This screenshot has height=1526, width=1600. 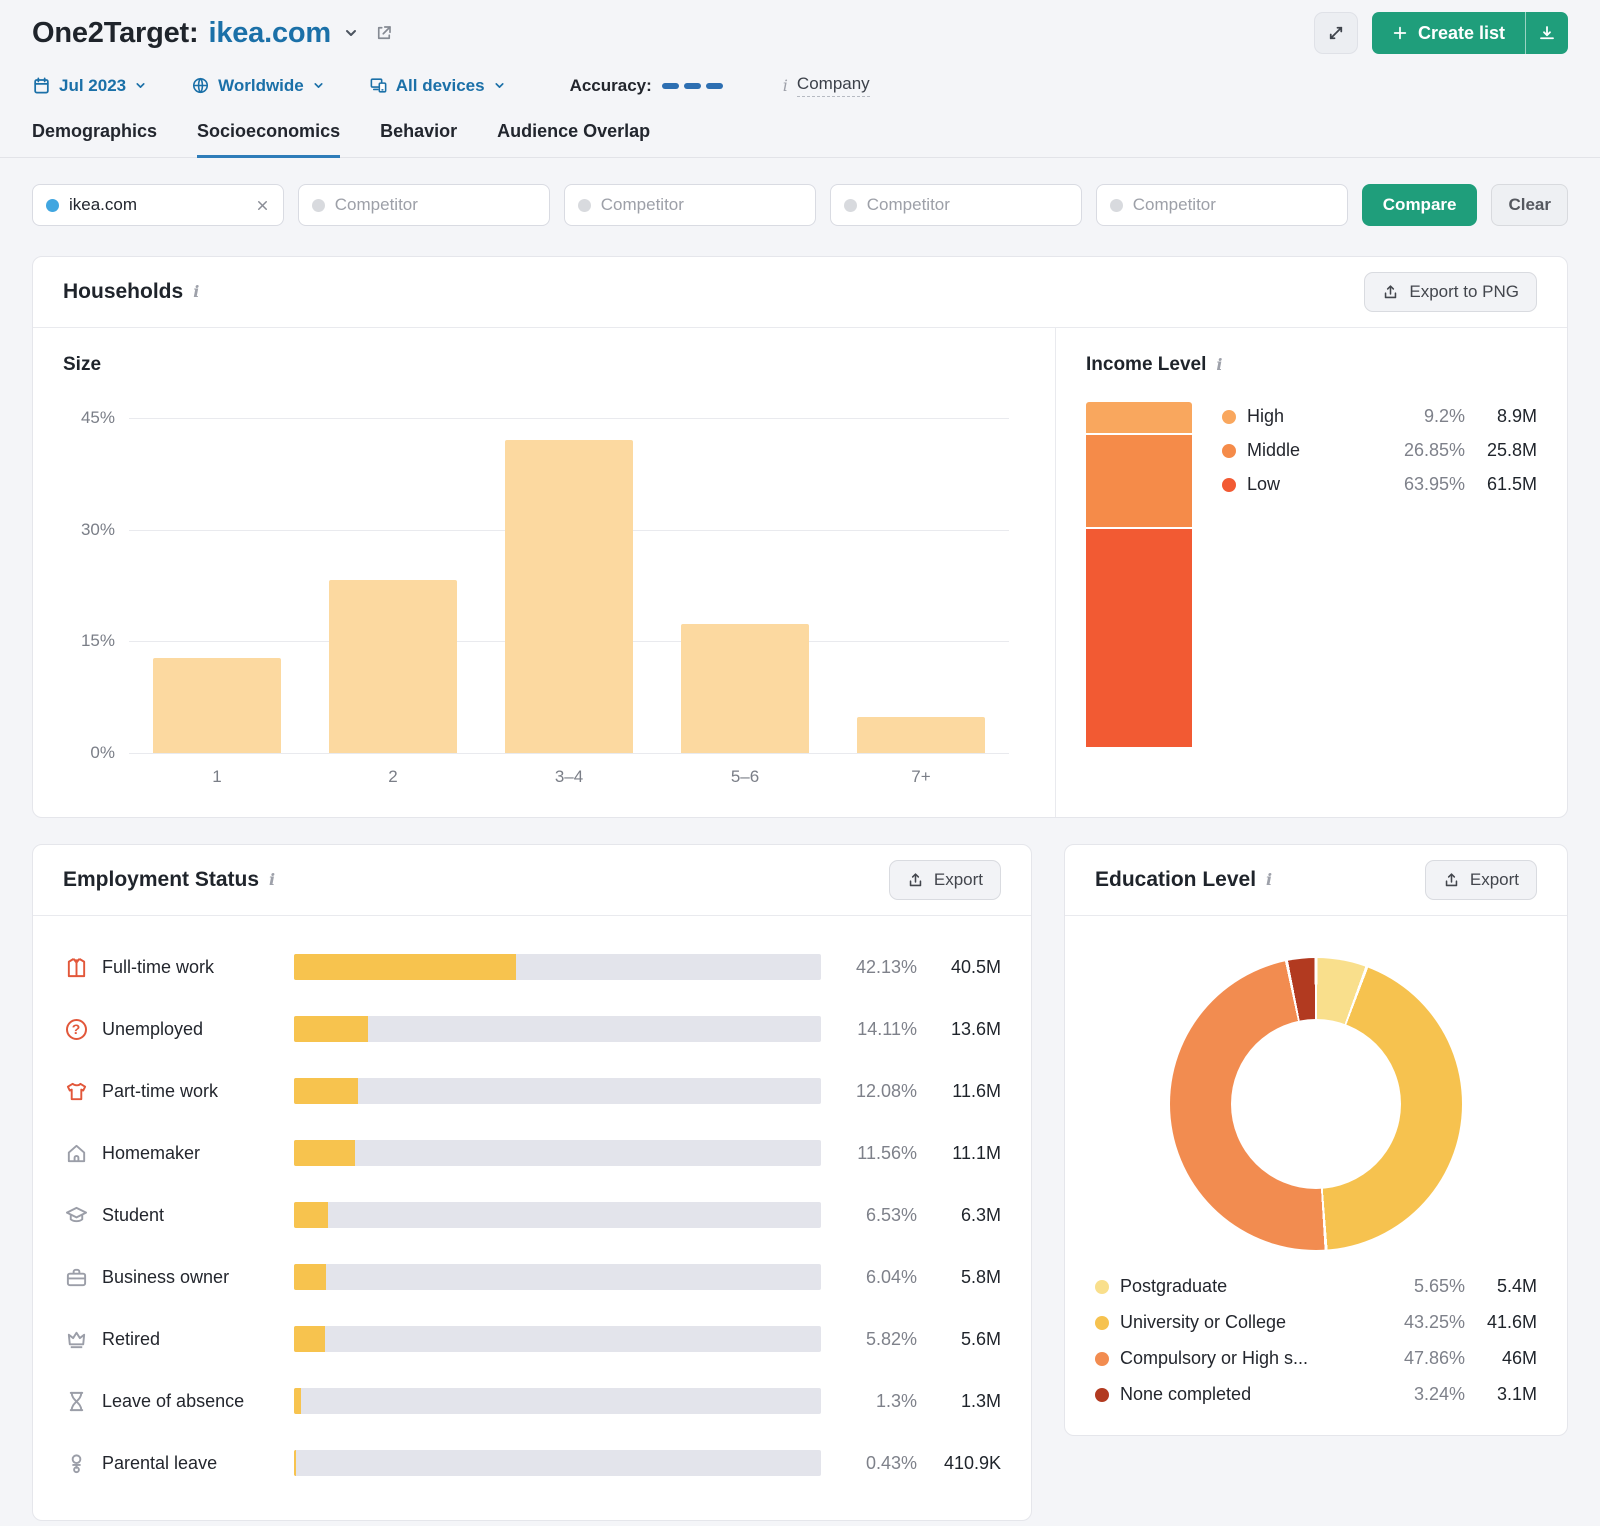 What do you see at coordinates (958, 879) in the screenshot?
I see `employment-export-label: Export` at bounding box center [958, 879].